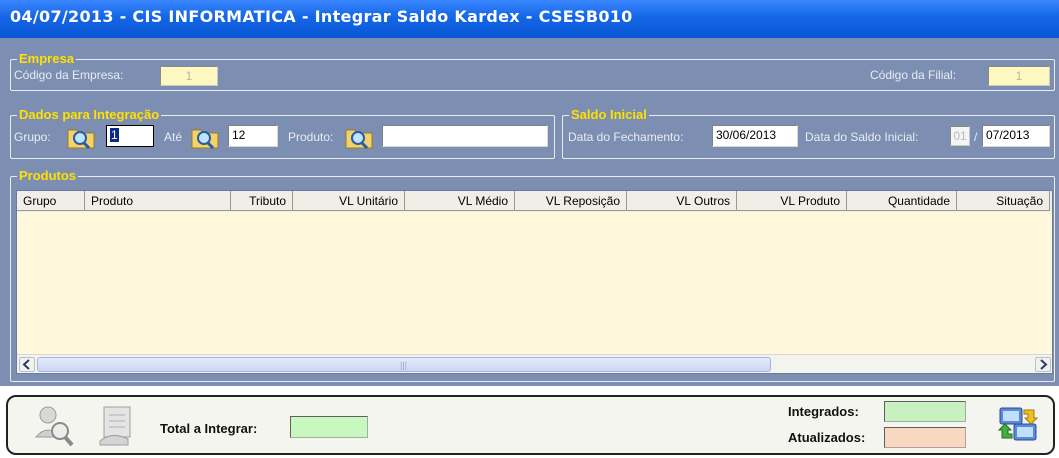  I want to click on col-vl-outros: VL Outros, so click(682, 201).